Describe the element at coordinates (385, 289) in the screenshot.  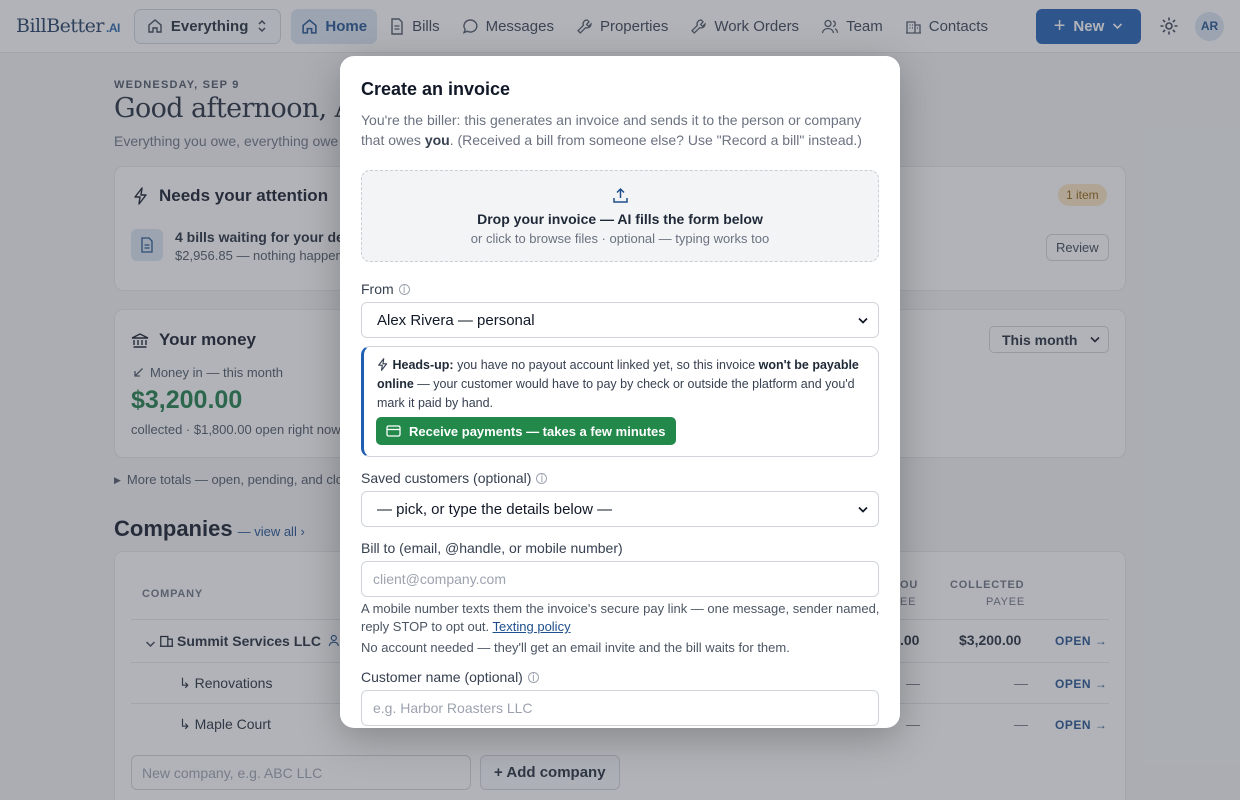
I see `from-label: From i` at that location.